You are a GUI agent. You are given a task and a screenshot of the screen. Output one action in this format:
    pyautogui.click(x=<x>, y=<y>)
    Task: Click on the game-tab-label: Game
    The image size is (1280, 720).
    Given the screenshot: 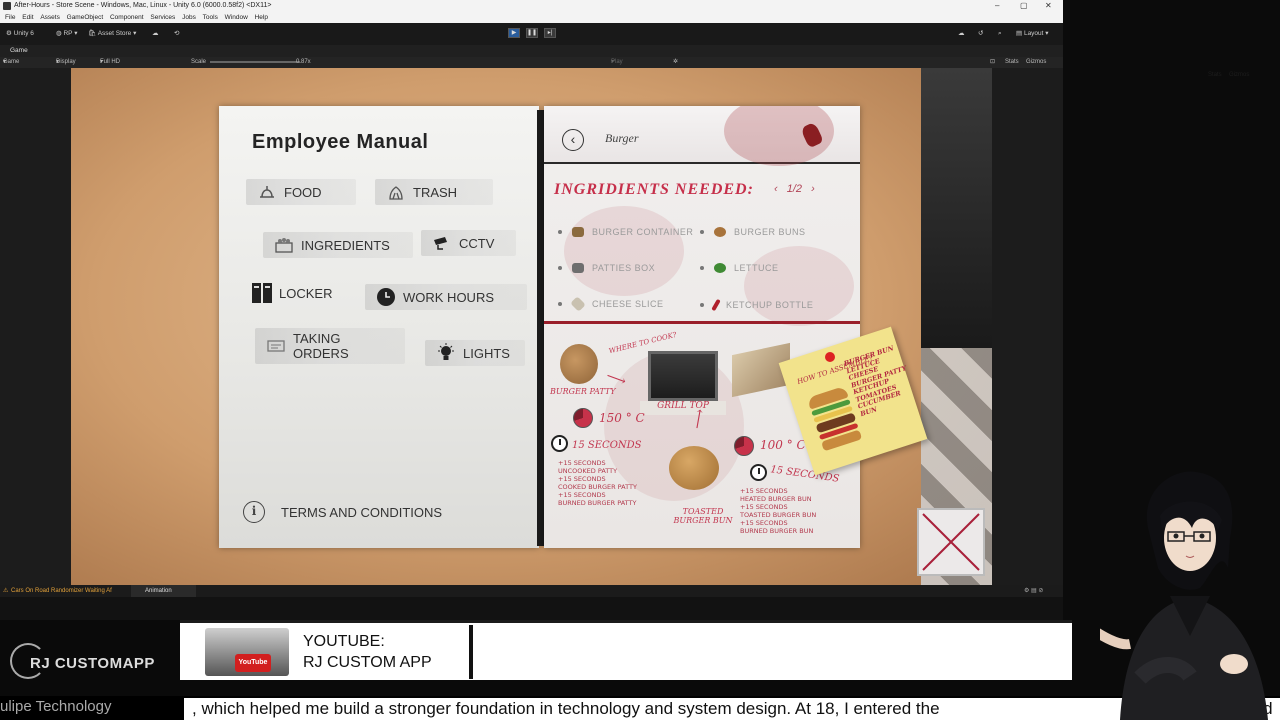 What is the action you would take?
    pyautogui.click(x=19, y=50)
    